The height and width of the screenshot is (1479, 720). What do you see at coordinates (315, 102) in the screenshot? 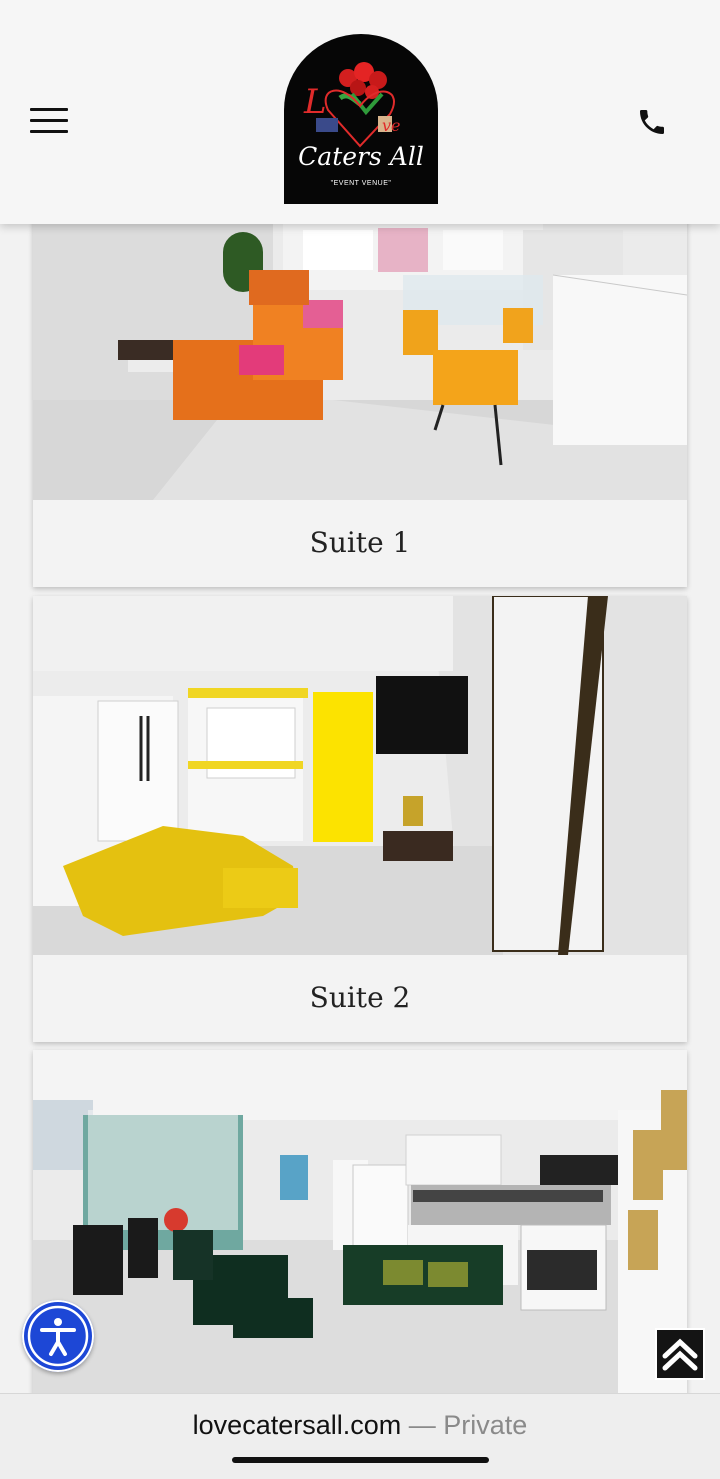
I see `logo-love-letter: L` at bounding box center [315, 102].